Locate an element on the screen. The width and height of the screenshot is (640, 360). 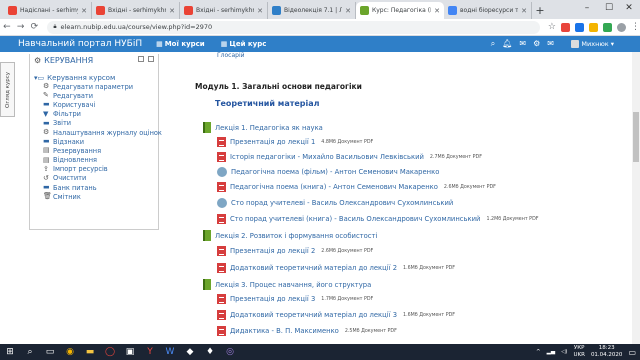
admin-item: ⚙ Налаштування журналу оцінок is located at coordinates (96, 132).